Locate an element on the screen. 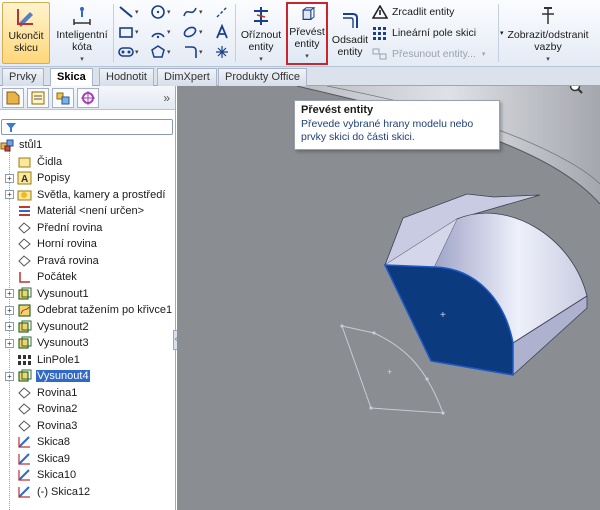 Image resolution: width=600 pixels, height=510 pixels. tree-root-label: stůl1 is located at coordinates (31, 145).